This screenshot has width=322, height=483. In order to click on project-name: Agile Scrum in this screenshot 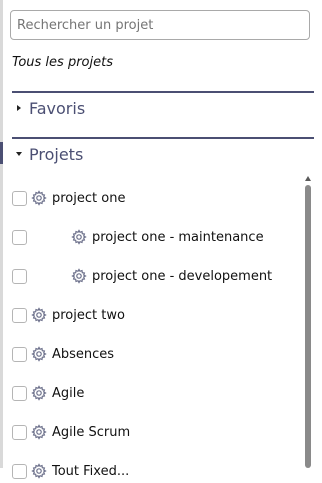, I will do `click(91, 432)`.